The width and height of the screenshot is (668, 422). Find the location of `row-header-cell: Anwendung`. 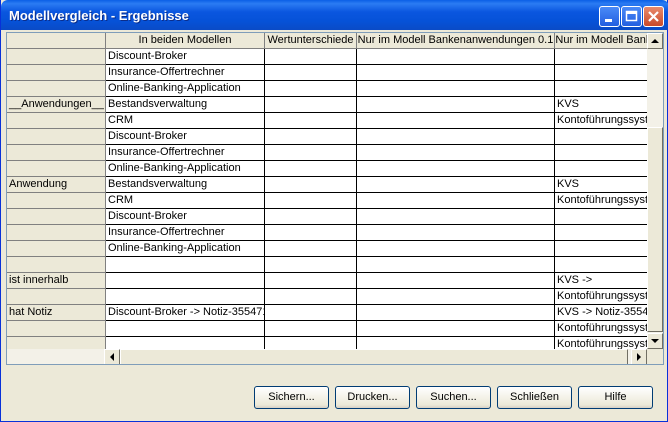

row-header-cell: Anwendung is located at coordinates (56, 185).